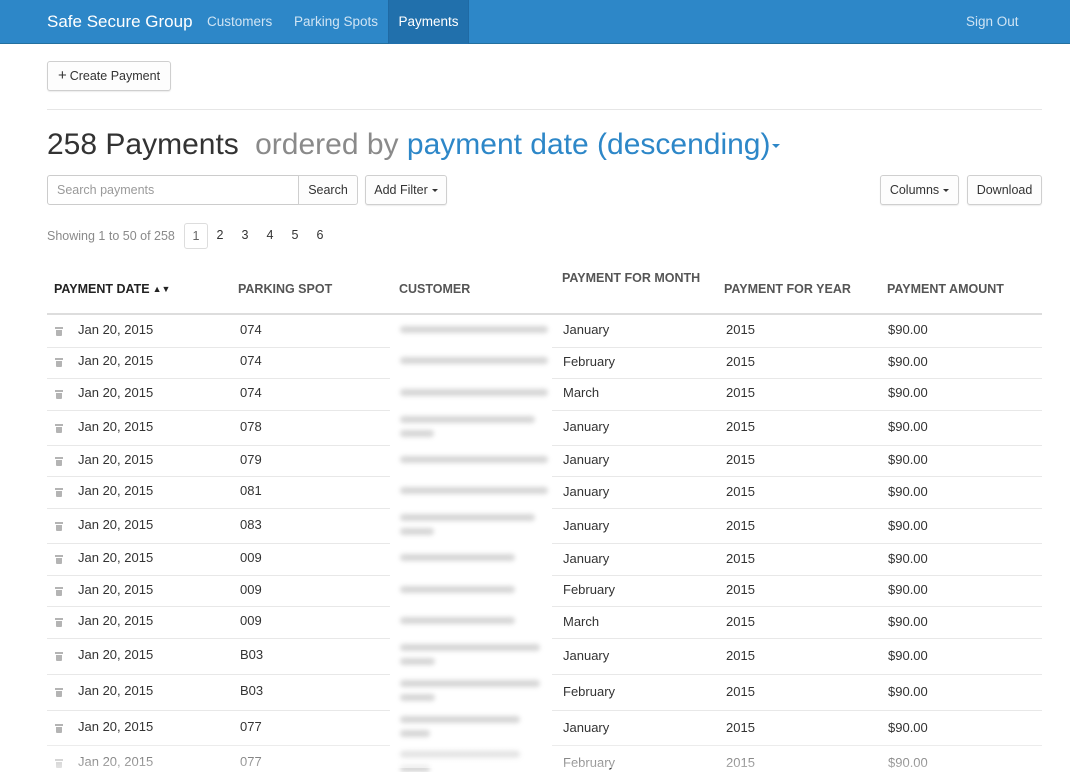 The width and height of the screenshot is (1070, 772). I want to click on page-2: 2, so click(220, 236).